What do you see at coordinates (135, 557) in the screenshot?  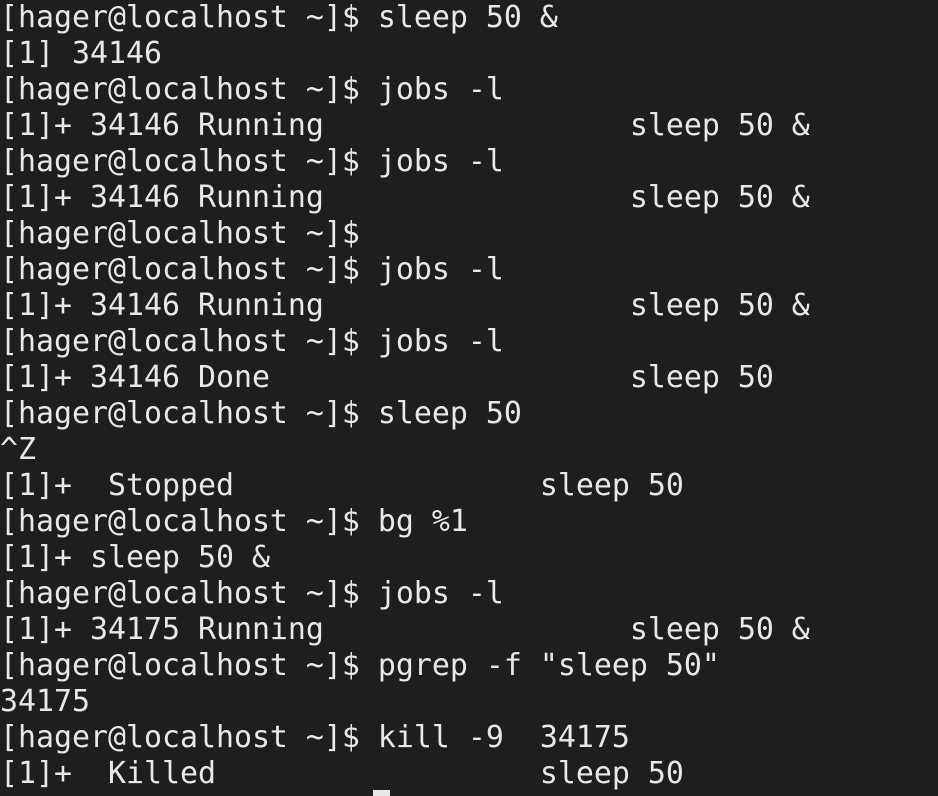 I see `terminal-line: [1]+ sleep 50 &` at bounding box center [135, 557].